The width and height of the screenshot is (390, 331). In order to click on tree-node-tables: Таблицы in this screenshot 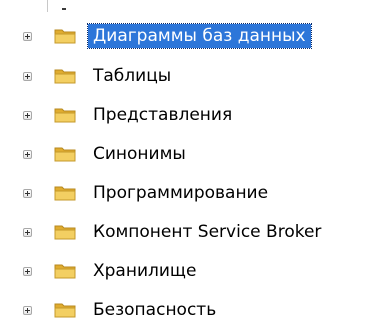, I will do `click(195, 76)`.